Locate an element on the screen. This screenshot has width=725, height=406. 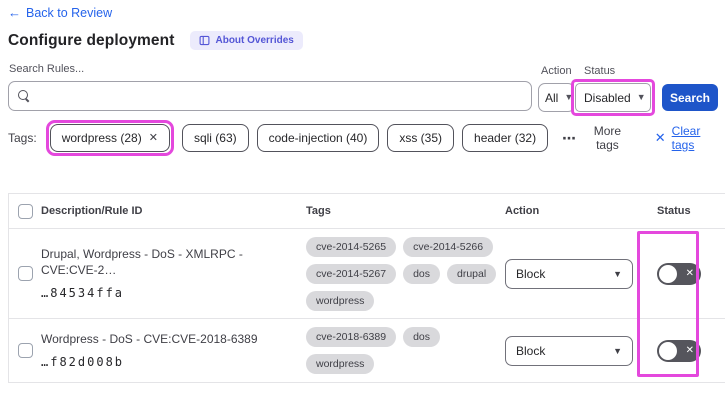
about-overrides-badge: About Overrides is located at coordinates (246, 40).